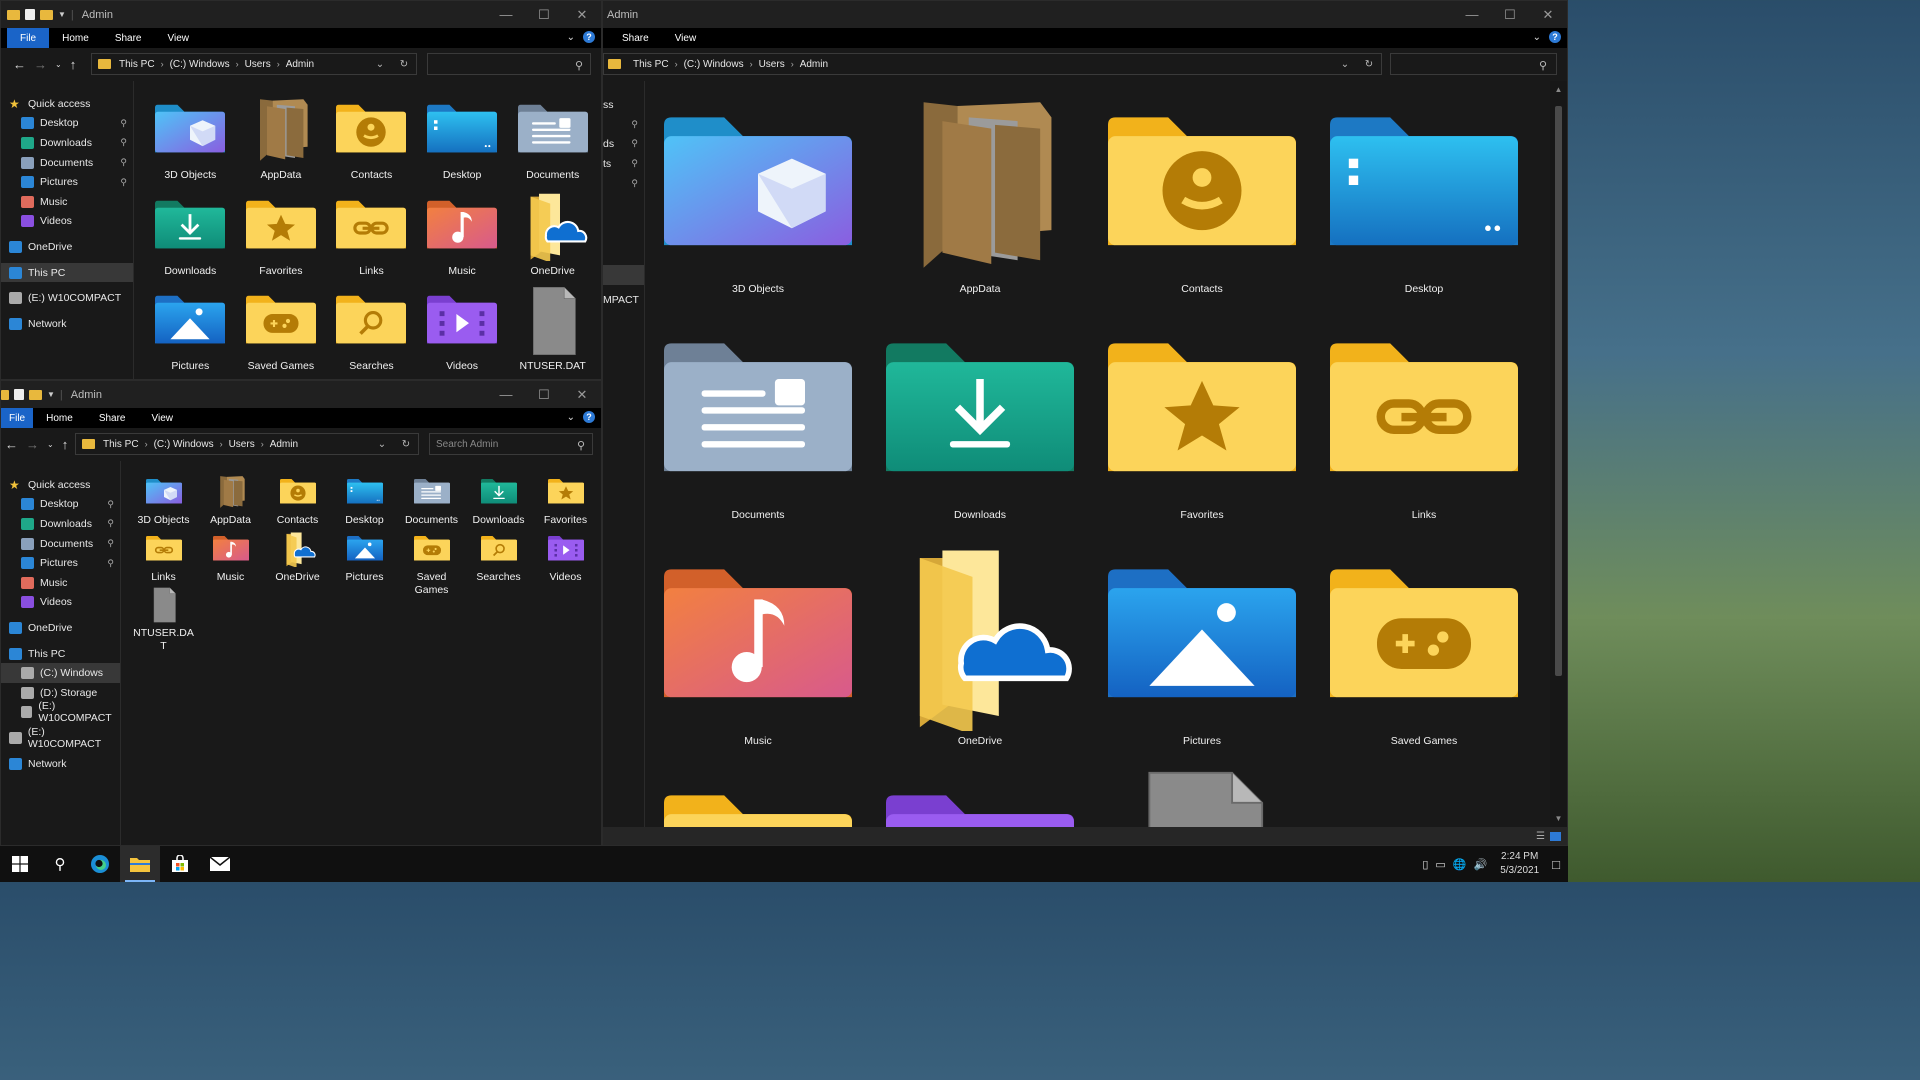 The width and height of the screenshot is (1920, 1080). I want to click on sidebar-item: ds ⚲, so click(623, 144).